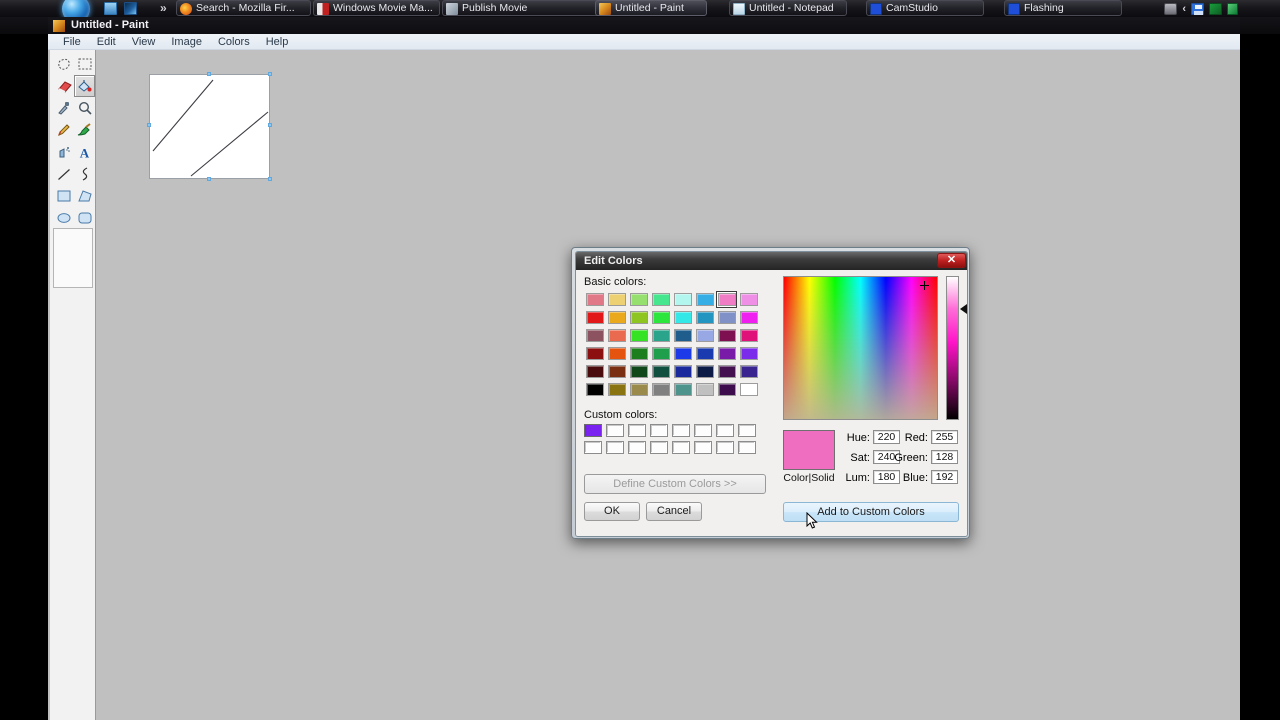  I want to click on luminosity-slider, so click(952, 348).